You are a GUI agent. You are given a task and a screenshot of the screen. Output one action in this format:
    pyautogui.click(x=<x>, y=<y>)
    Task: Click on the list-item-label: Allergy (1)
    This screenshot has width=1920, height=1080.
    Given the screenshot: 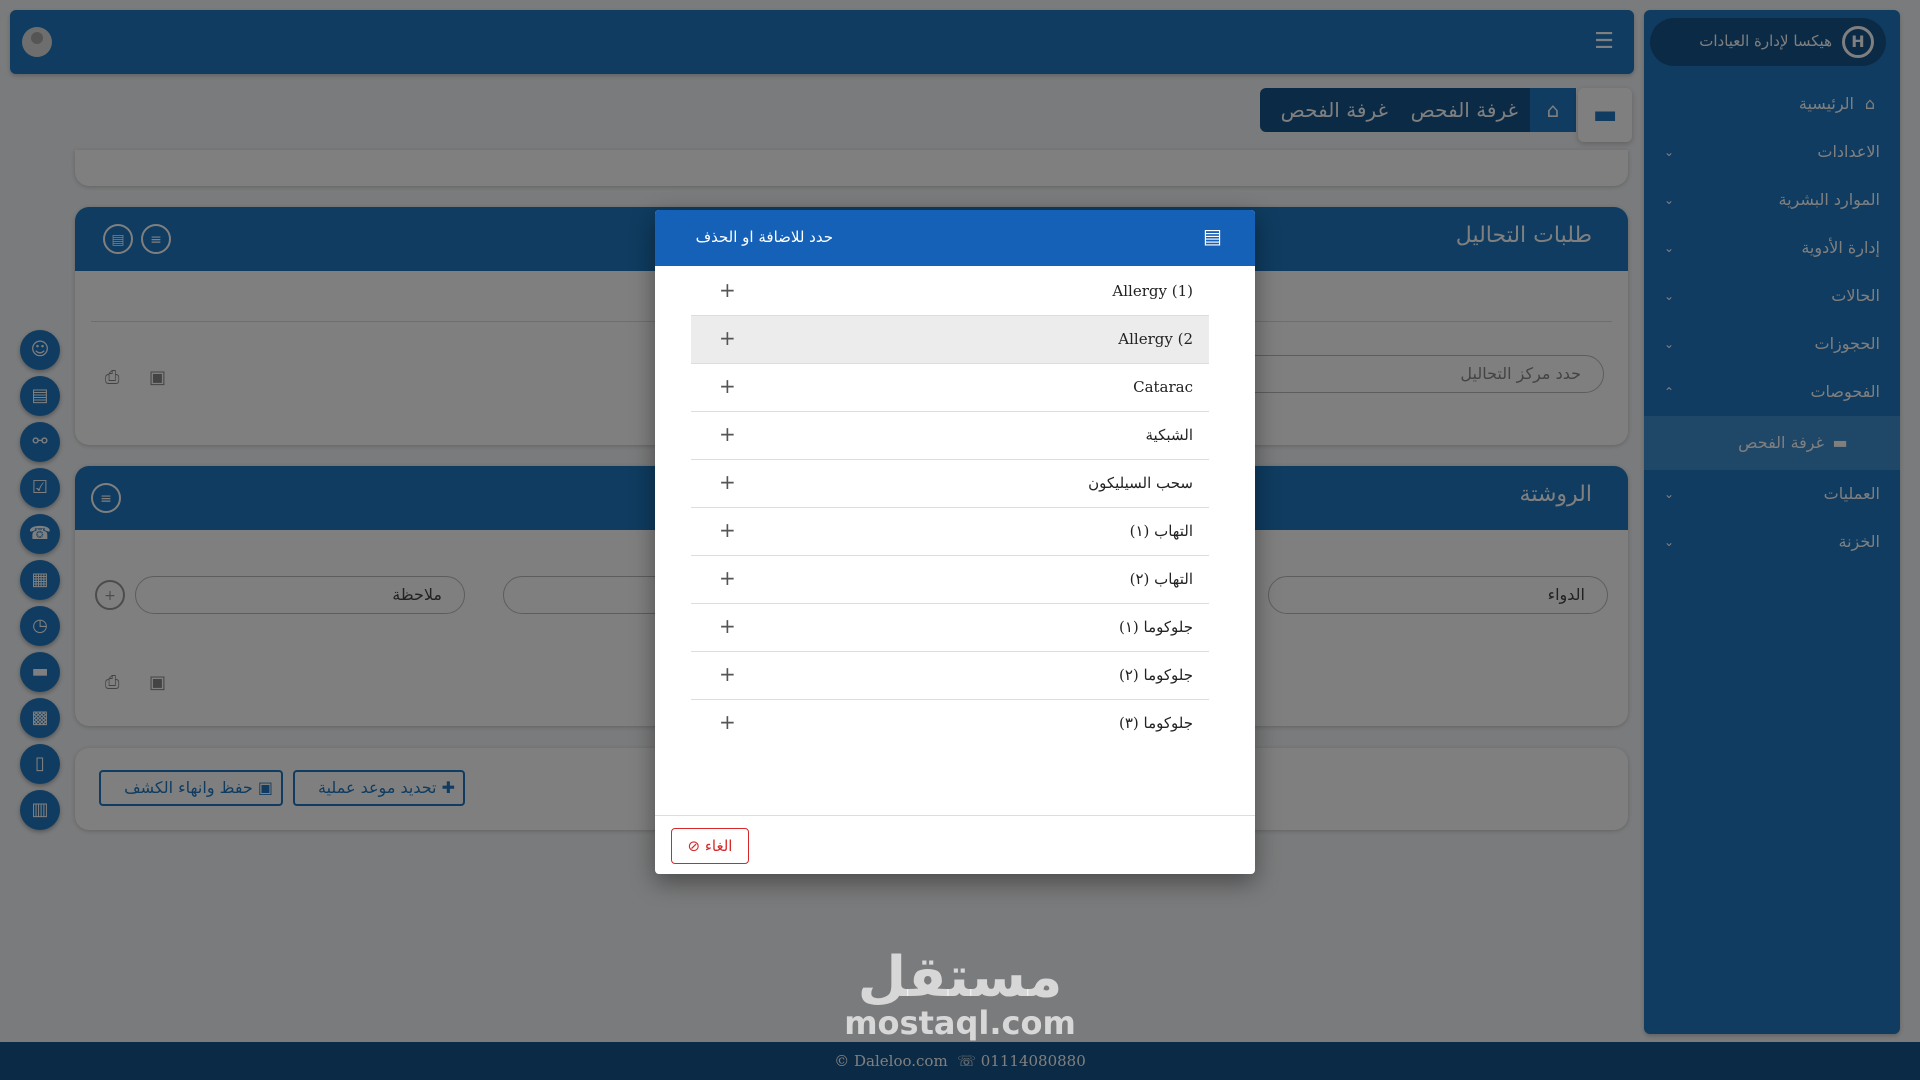 What is the action you would take?
    pyautogui.click(x=1152, y=291)
    